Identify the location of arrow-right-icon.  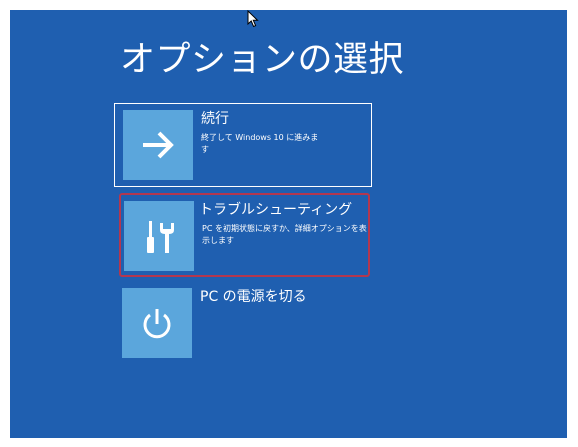
(158, 145).